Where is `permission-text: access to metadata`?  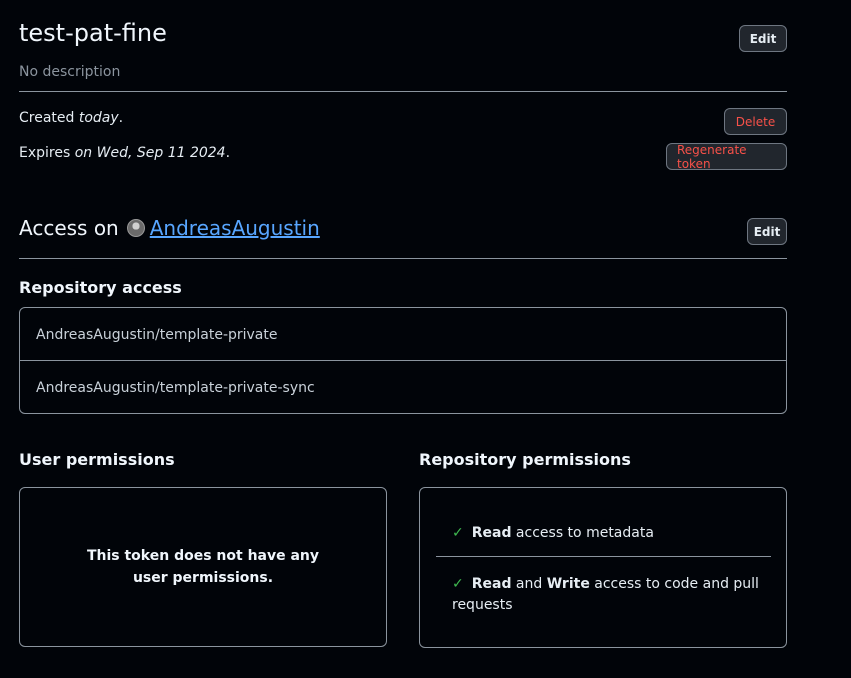
permission-text: access to metadata is located at coordinates (582, 533).